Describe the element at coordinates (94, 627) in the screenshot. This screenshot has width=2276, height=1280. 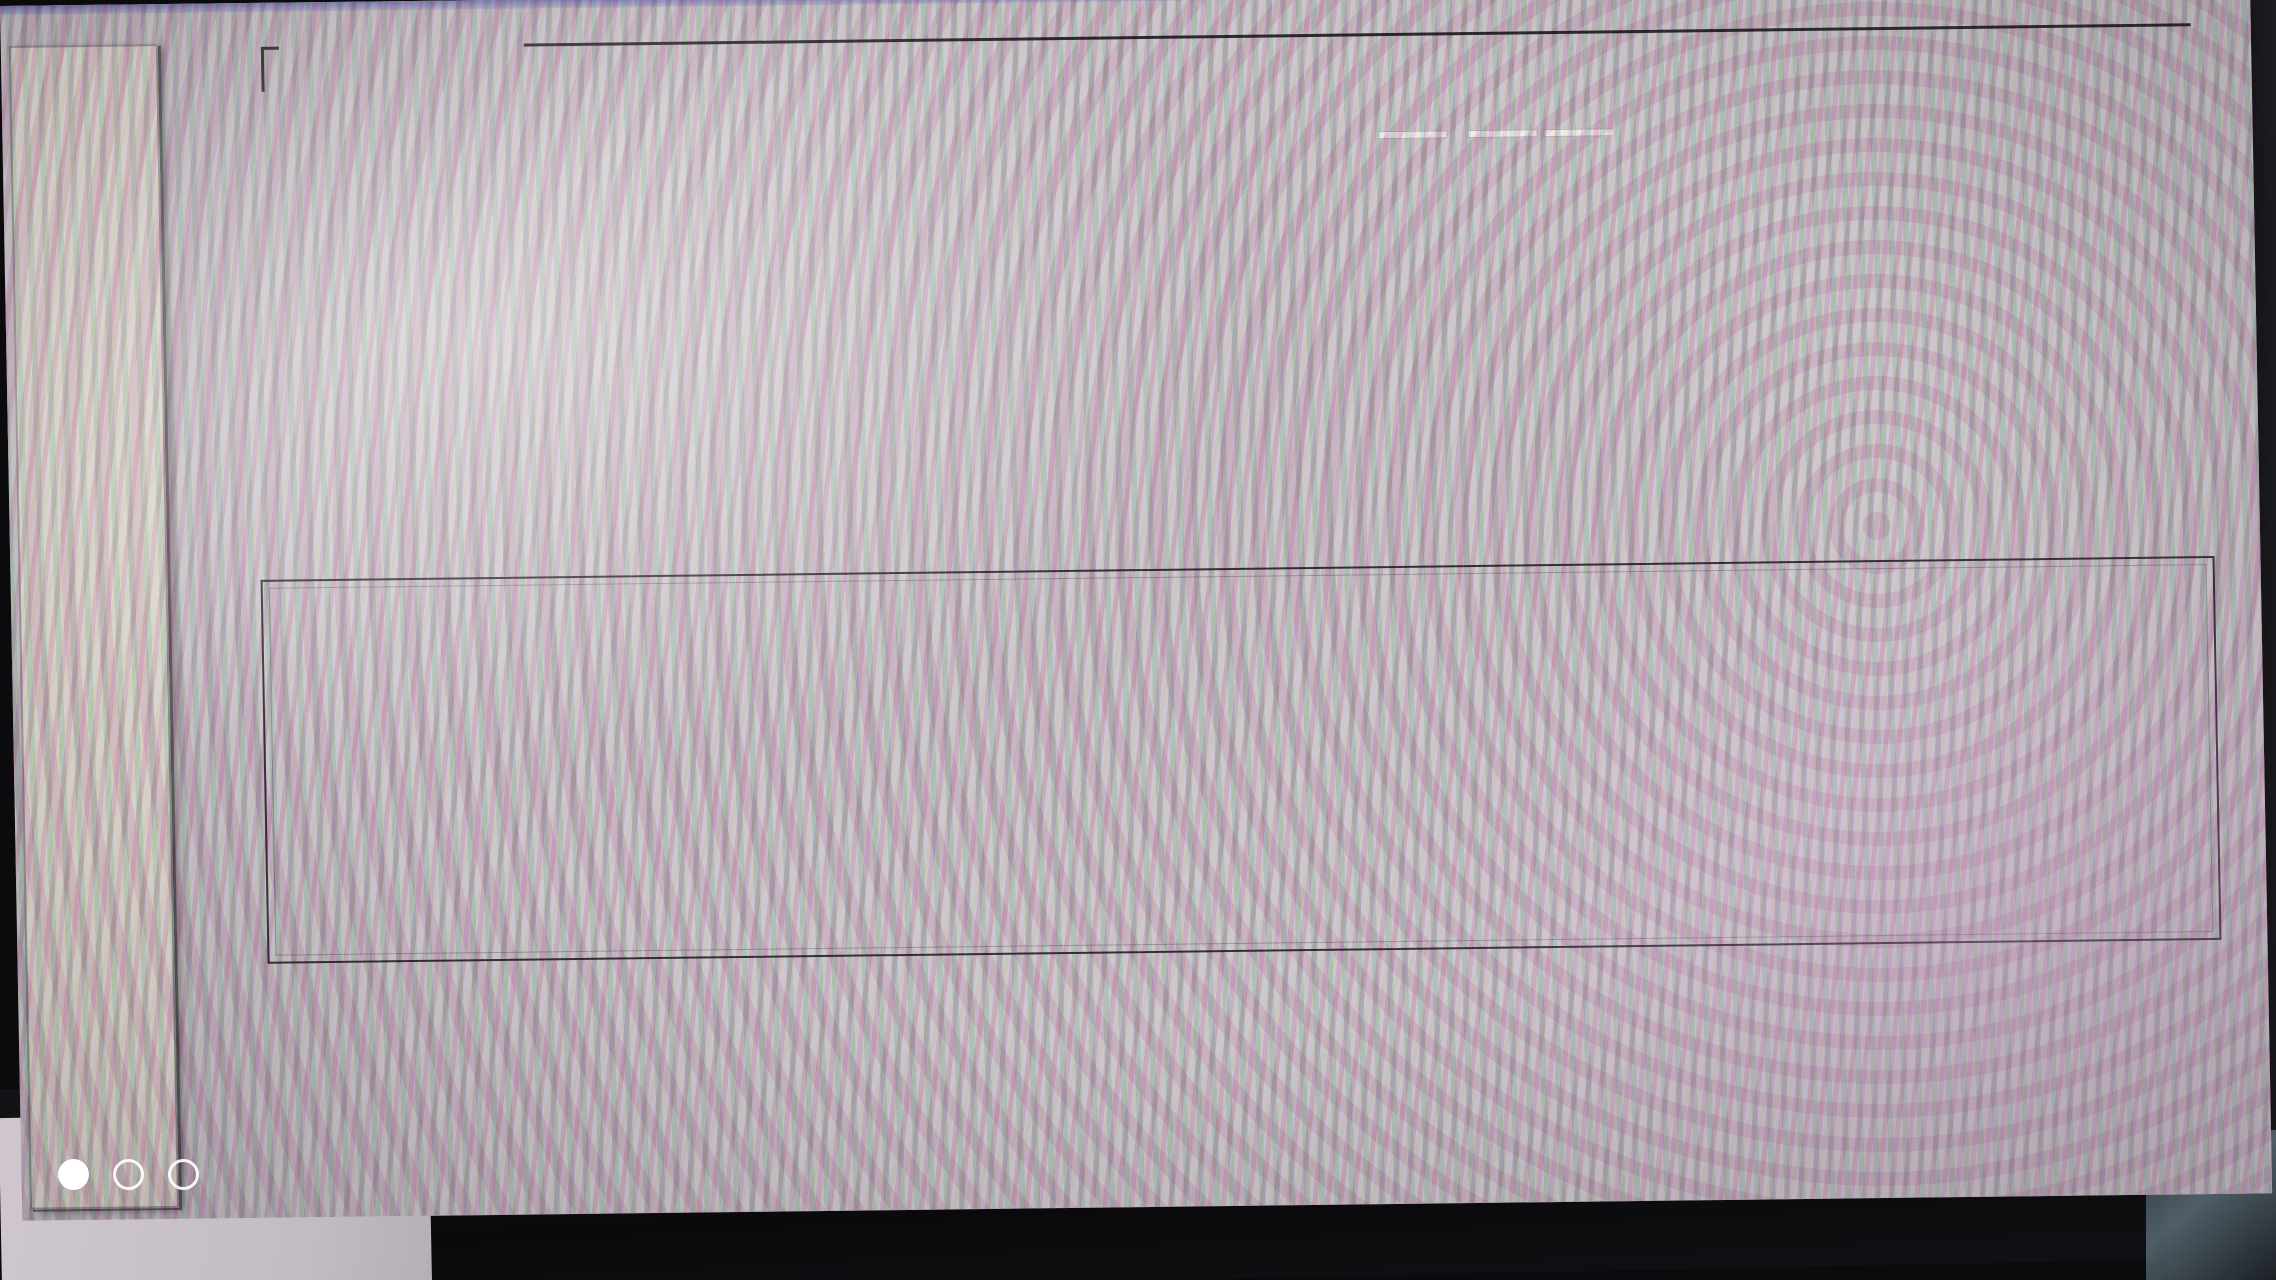
I see `left-blank-panel` at that location.